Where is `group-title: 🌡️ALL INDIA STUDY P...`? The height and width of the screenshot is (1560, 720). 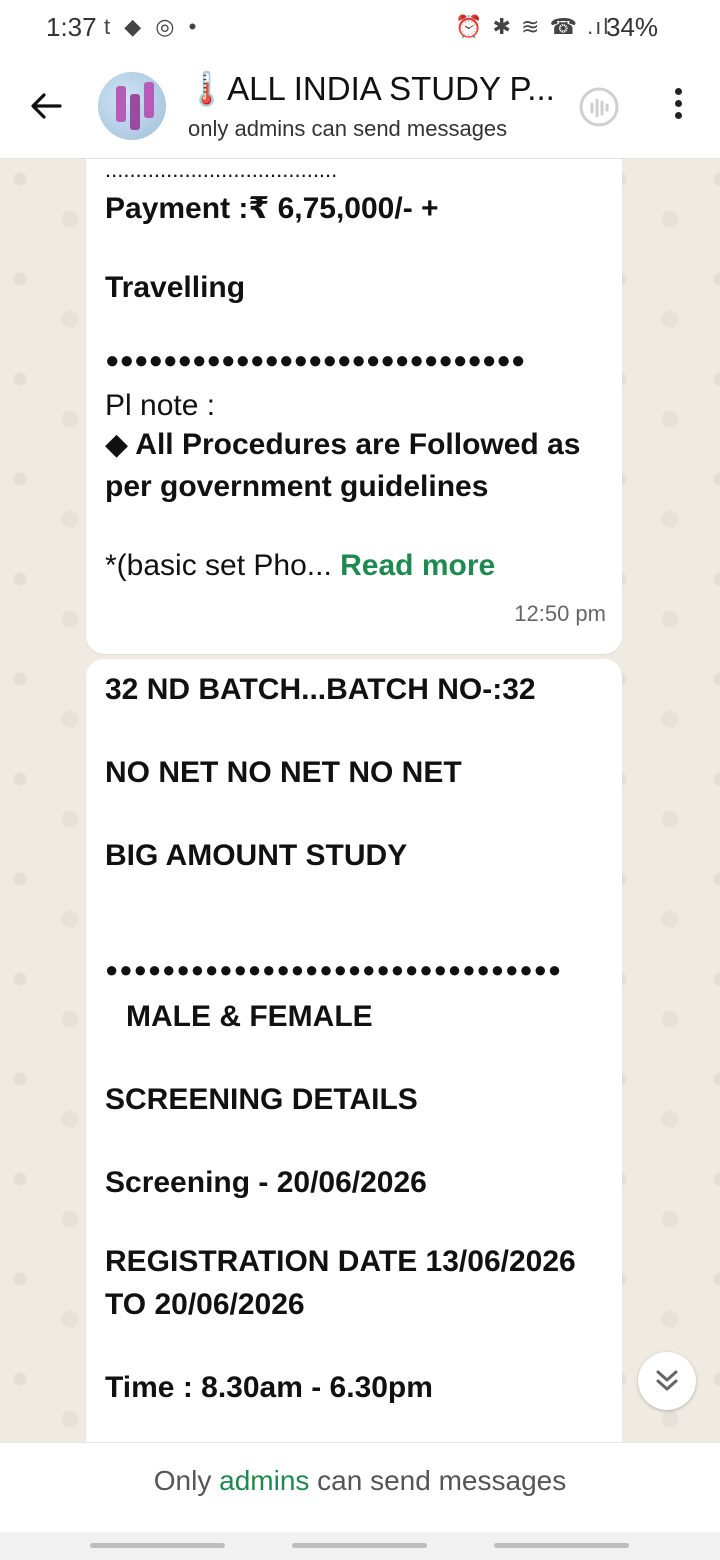
group-title: 🌡️ALL INDIA STUDY P... is located at coordinates (376, 89).